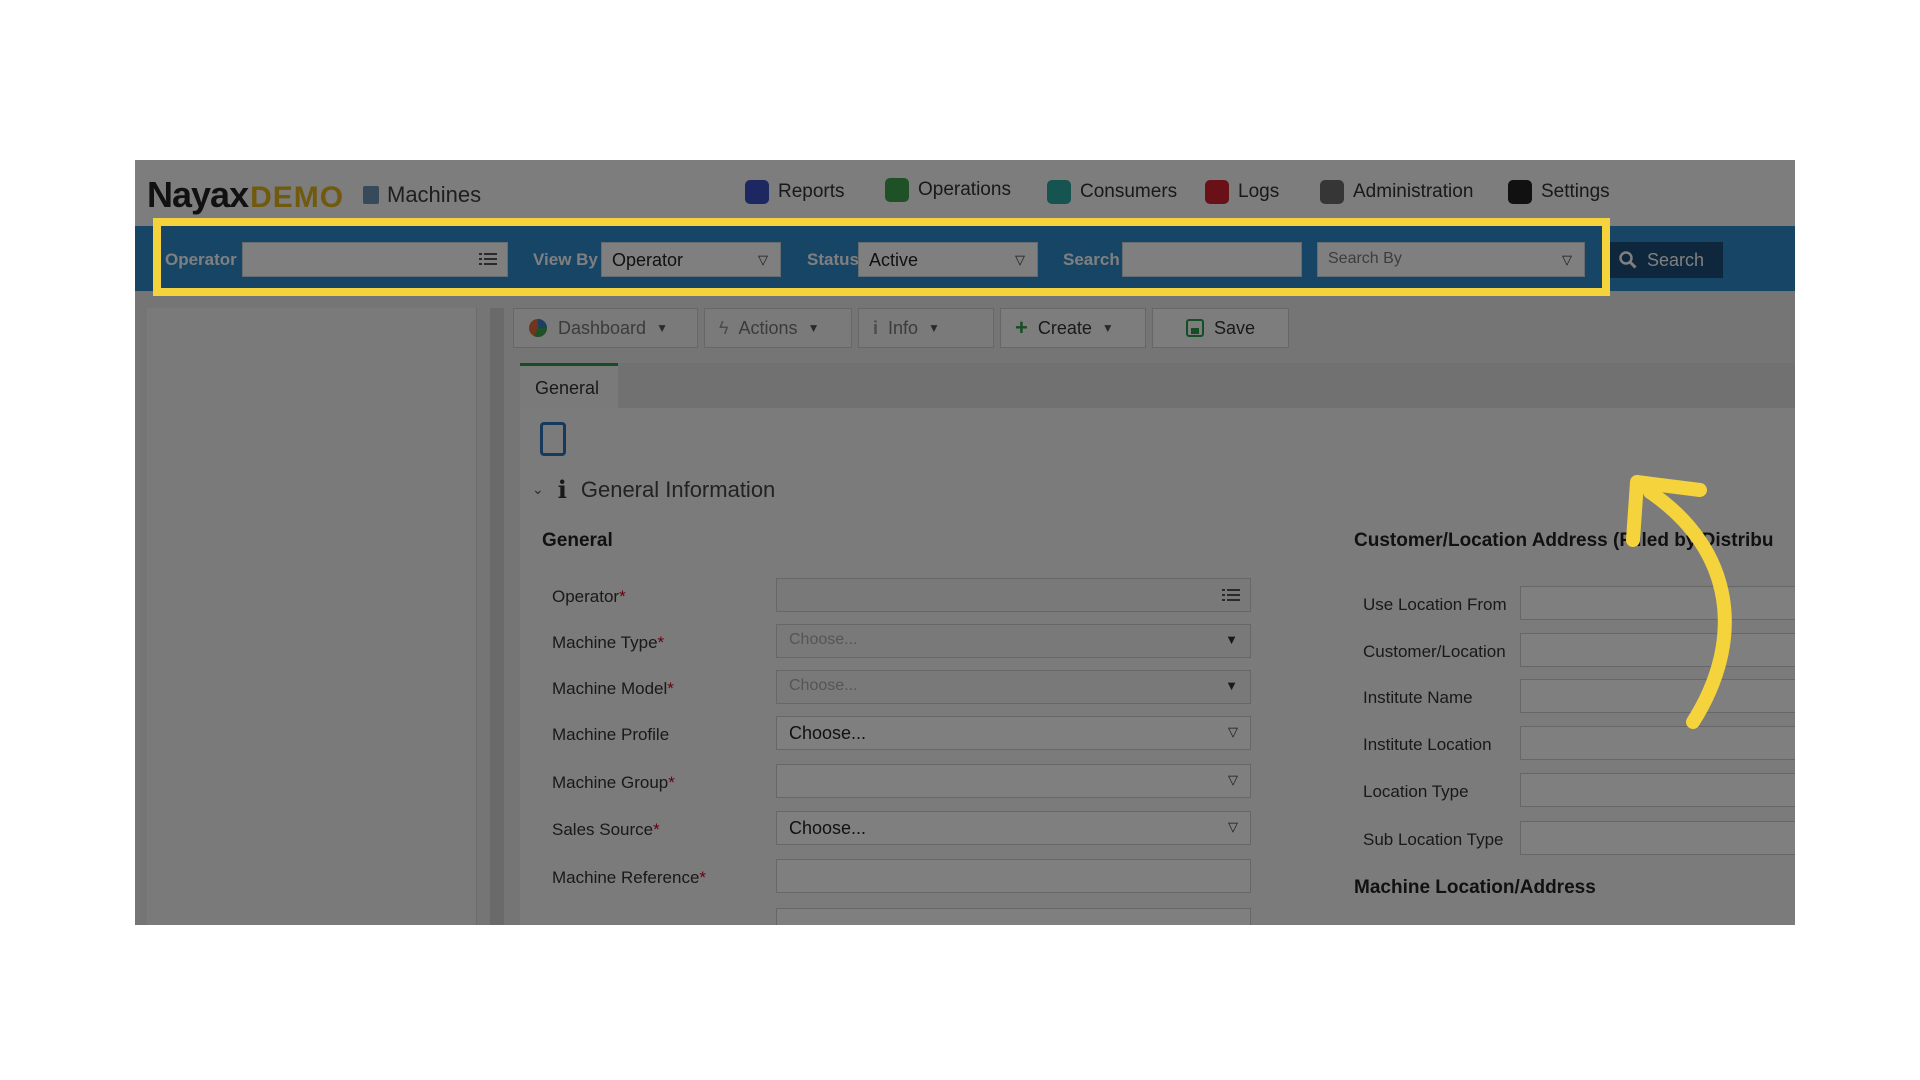 The width and height of the screenshot is (1920, 1080). Describe the element at coordinates (1657, 790) in the screenshot. I see `location-type-field` at that location.